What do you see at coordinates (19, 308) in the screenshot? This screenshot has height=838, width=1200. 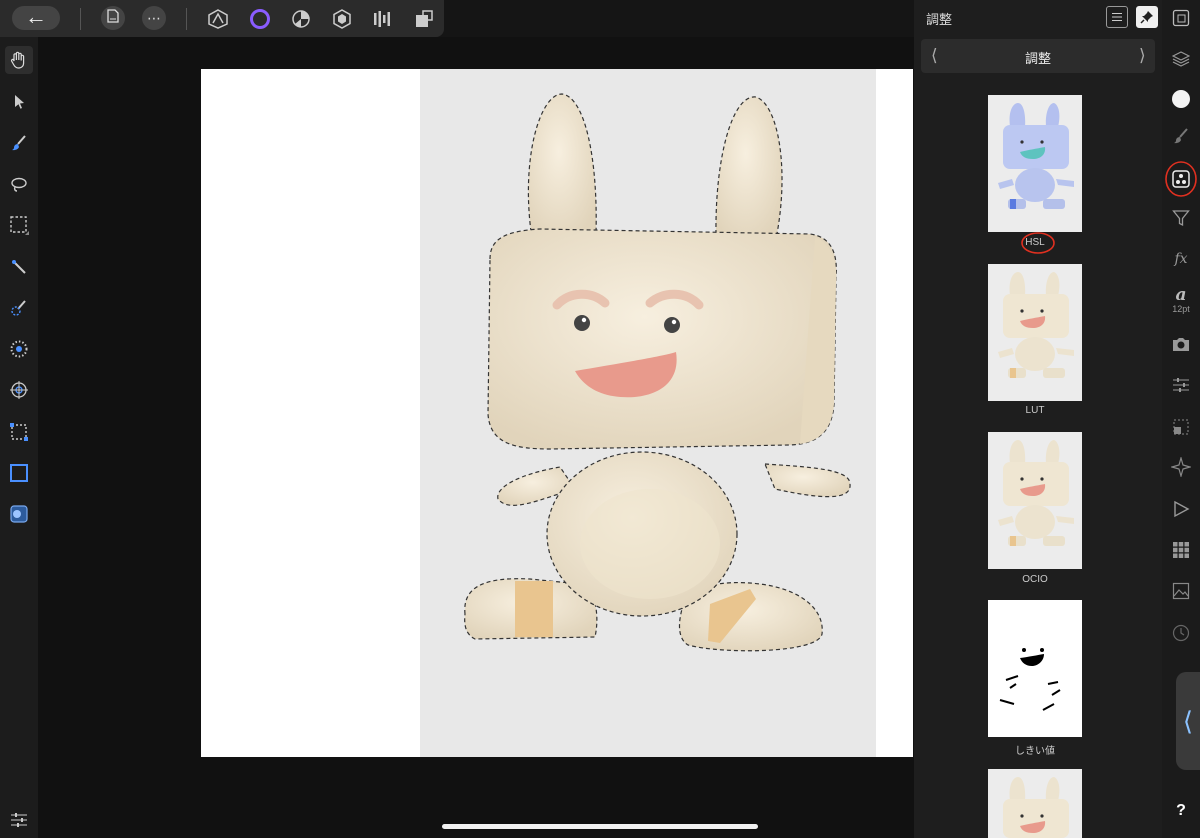 I see `selection-brush-tool-button` at bounding box center [19, 308].